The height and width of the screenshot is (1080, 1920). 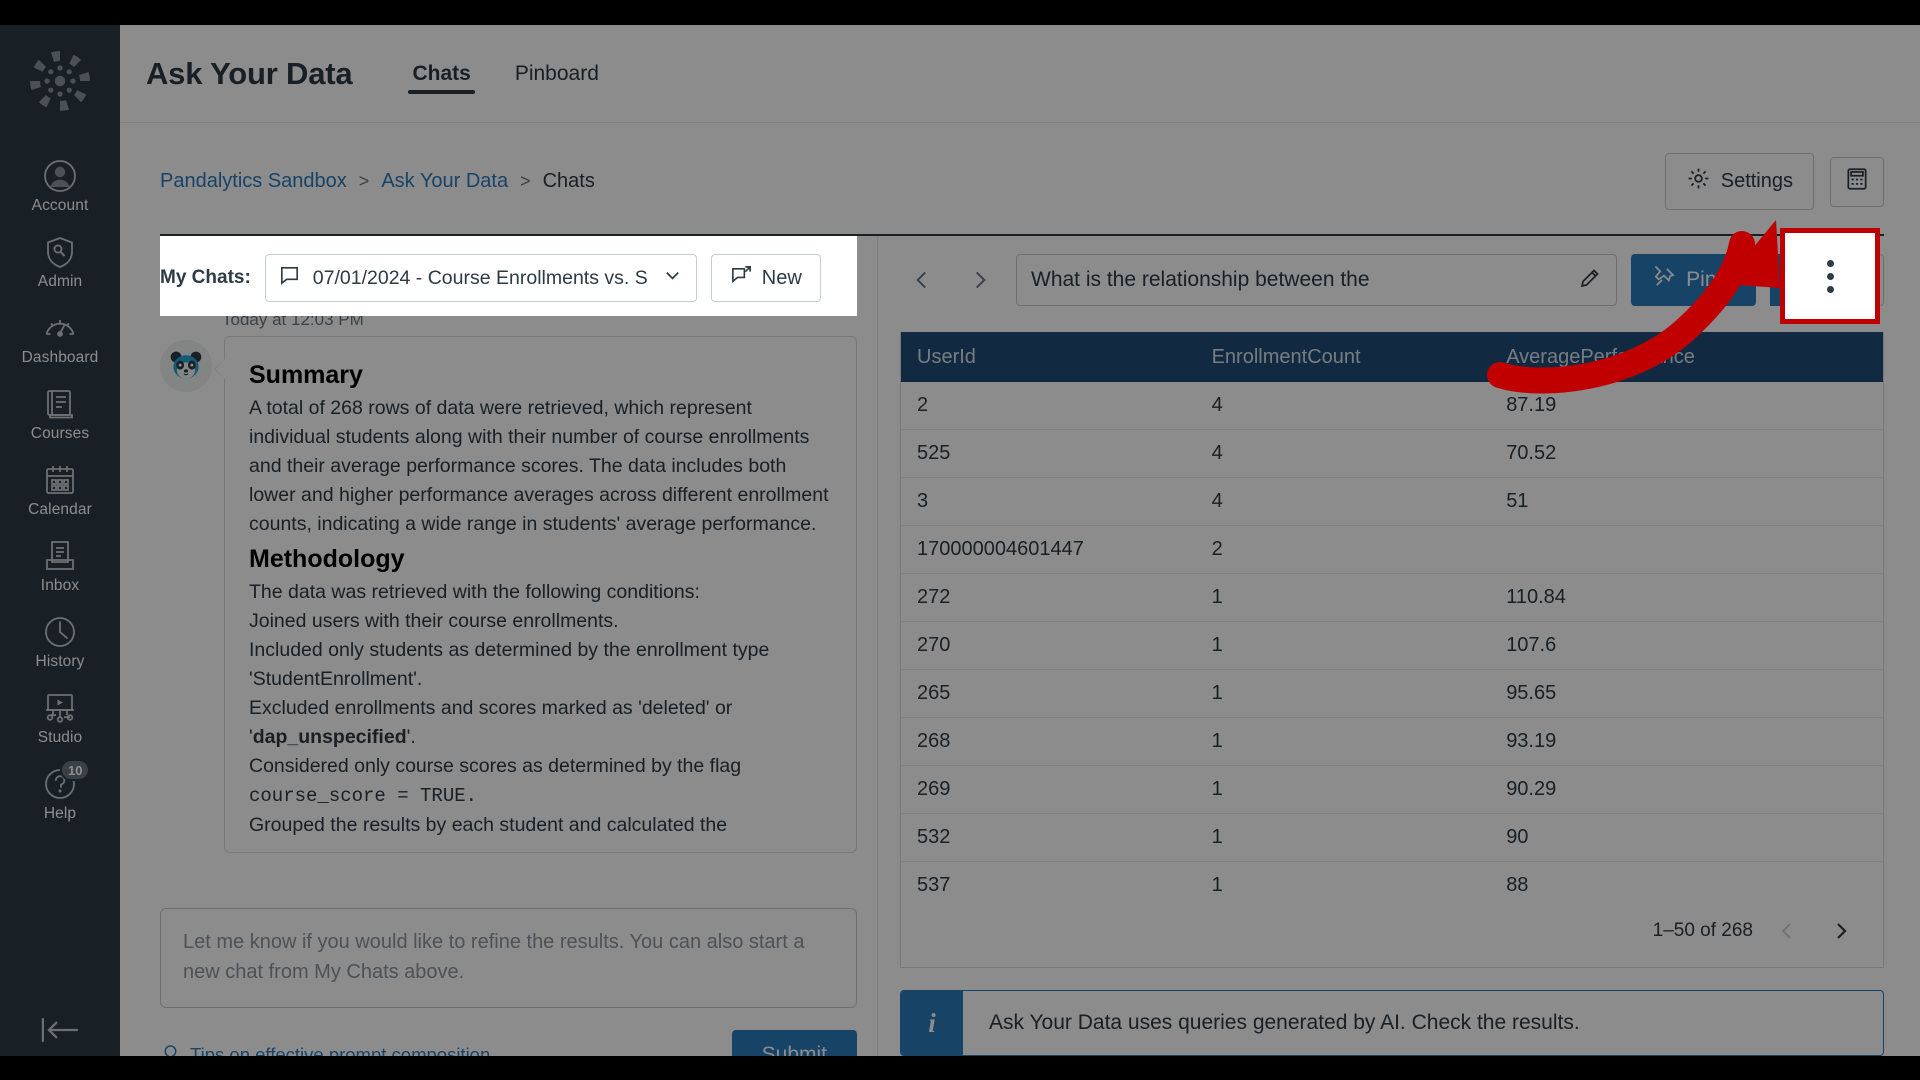 What do you see at coordinates (60, 719) in the screenshot?
I see `nav-item-studio: Studio` at bounding box center [60, 719].